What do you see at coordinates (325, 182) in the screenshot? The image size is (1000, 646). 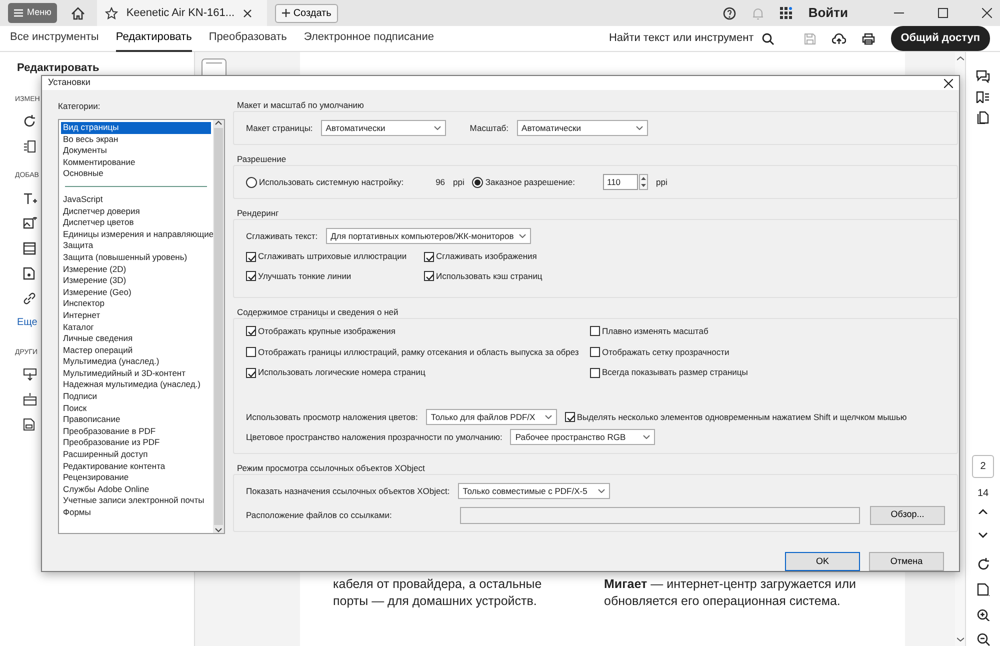 I see `radio-button: Использовать системную настройку:` at bounding box center [325, 182].